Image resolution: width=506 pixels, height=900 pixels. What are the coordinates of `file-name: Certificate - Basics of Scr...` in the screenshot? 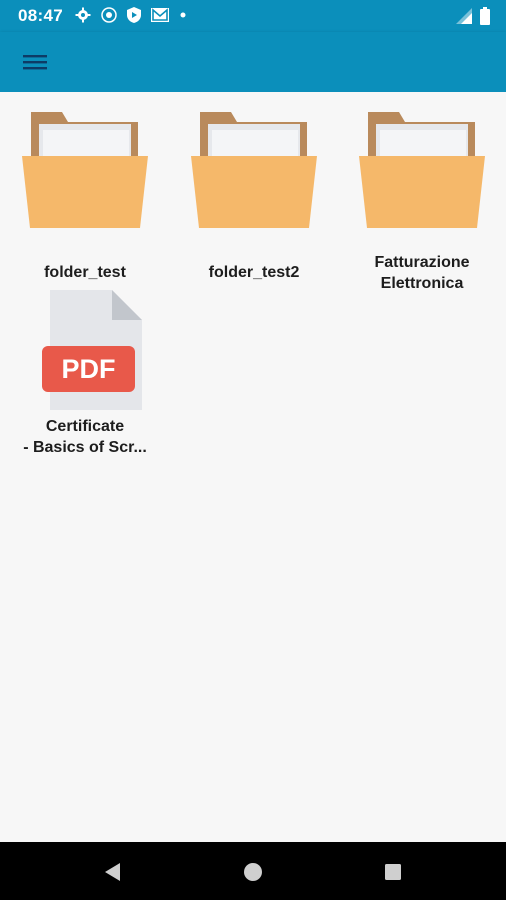 It's located at (85, 437).